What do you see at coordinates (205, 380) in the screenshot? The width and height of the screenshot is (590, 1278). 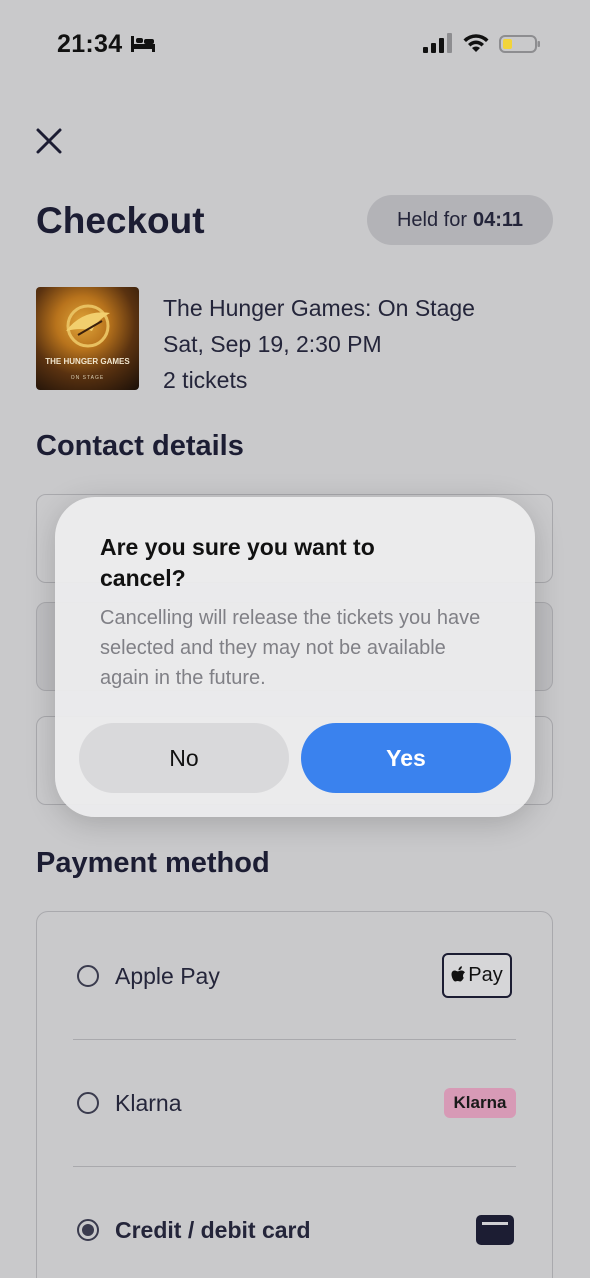 I see `event-tickets: 2 tickets` at bounding box center [205, 380].